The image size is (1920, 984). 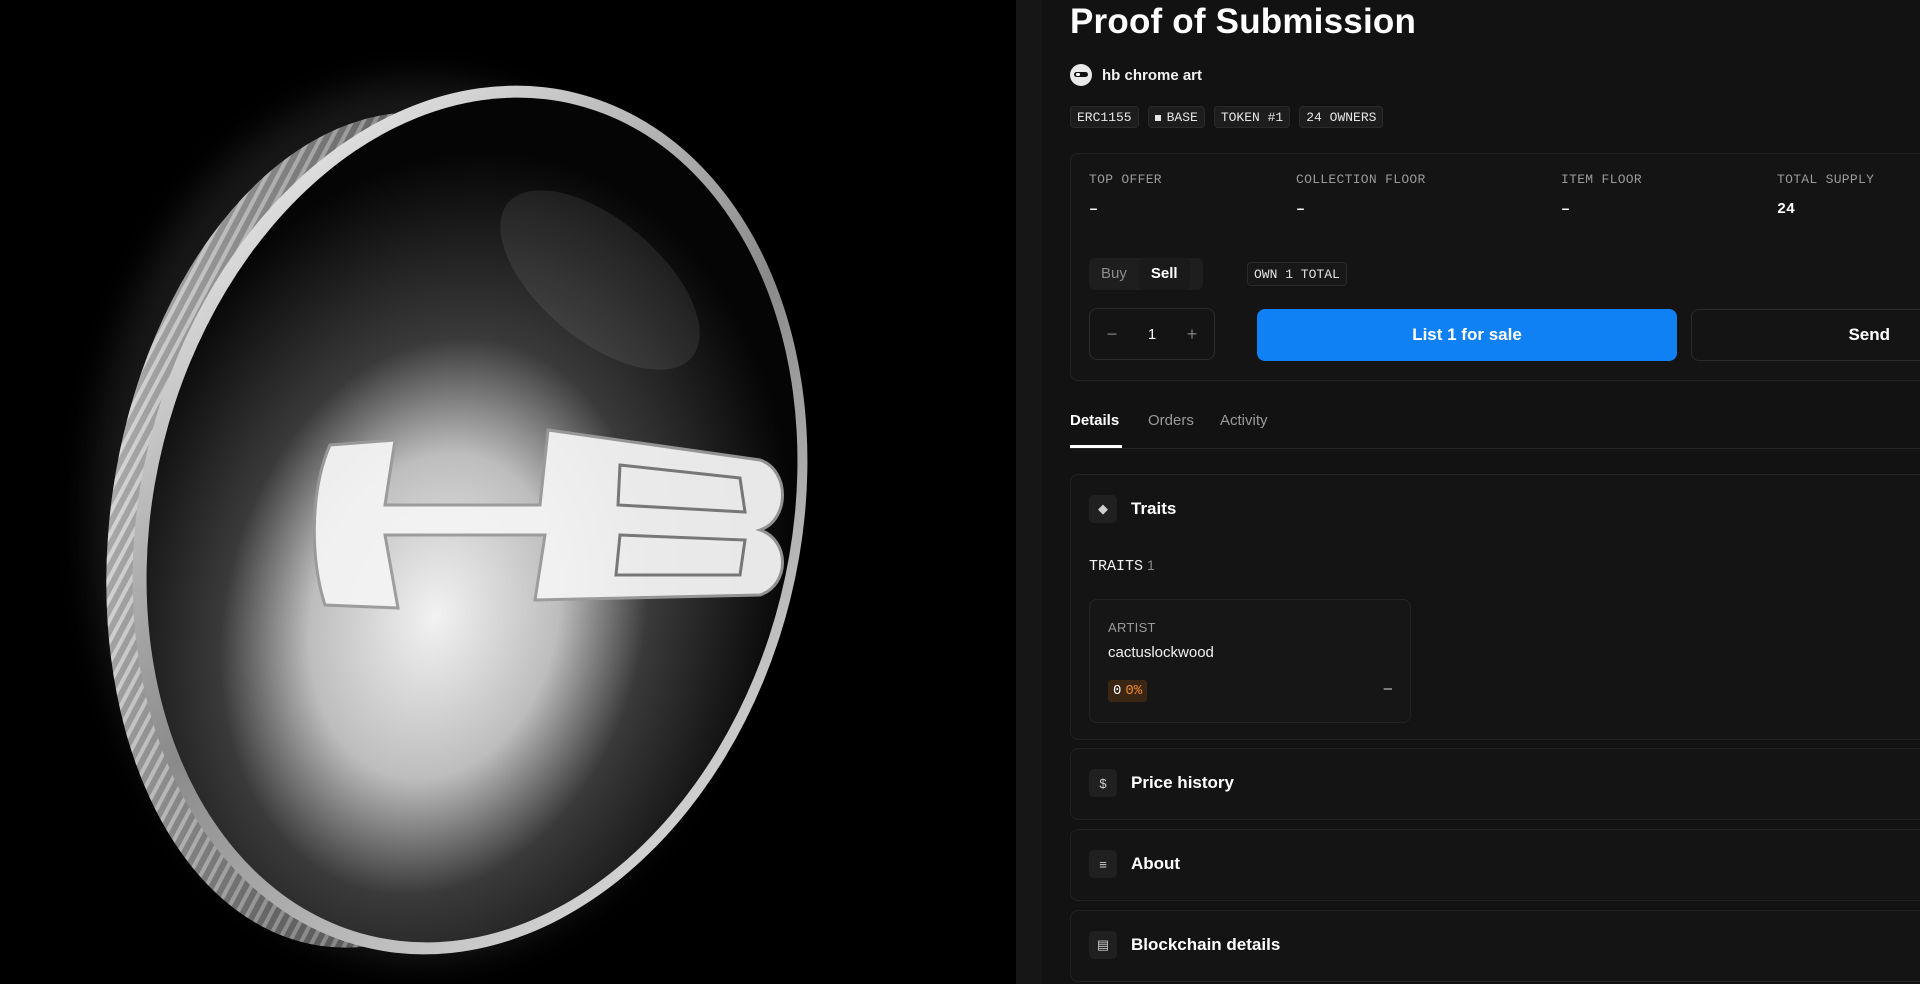 I want to click on about-header: ≡ About, so click(x=1134, y=864).